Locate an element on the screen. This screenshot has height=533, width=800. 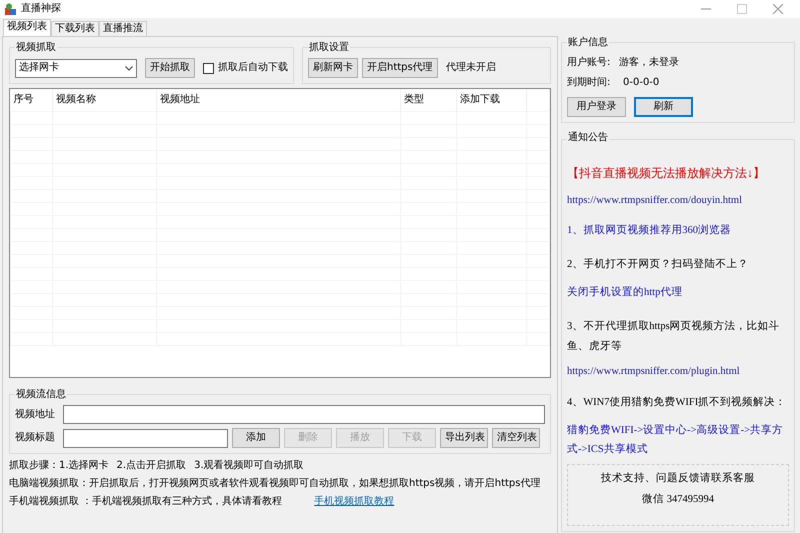
tab: 下载列表 is located at coordinates (75, 28).